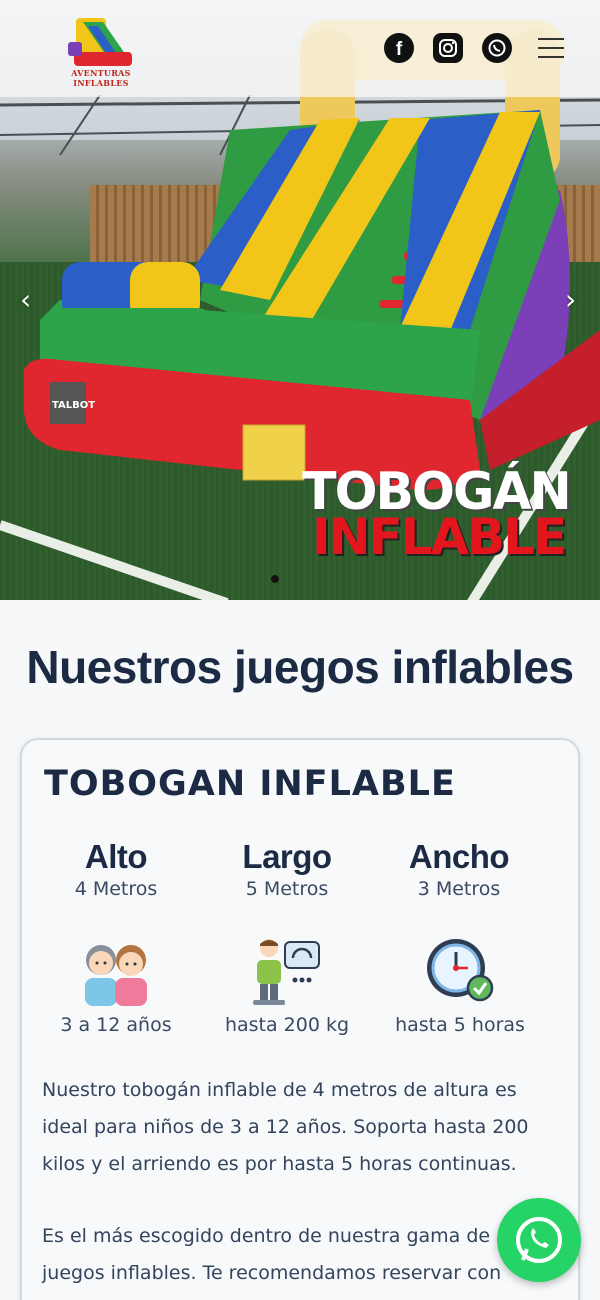  I want to click on carousel-prev-arrow: ‹, so click(30, 300).